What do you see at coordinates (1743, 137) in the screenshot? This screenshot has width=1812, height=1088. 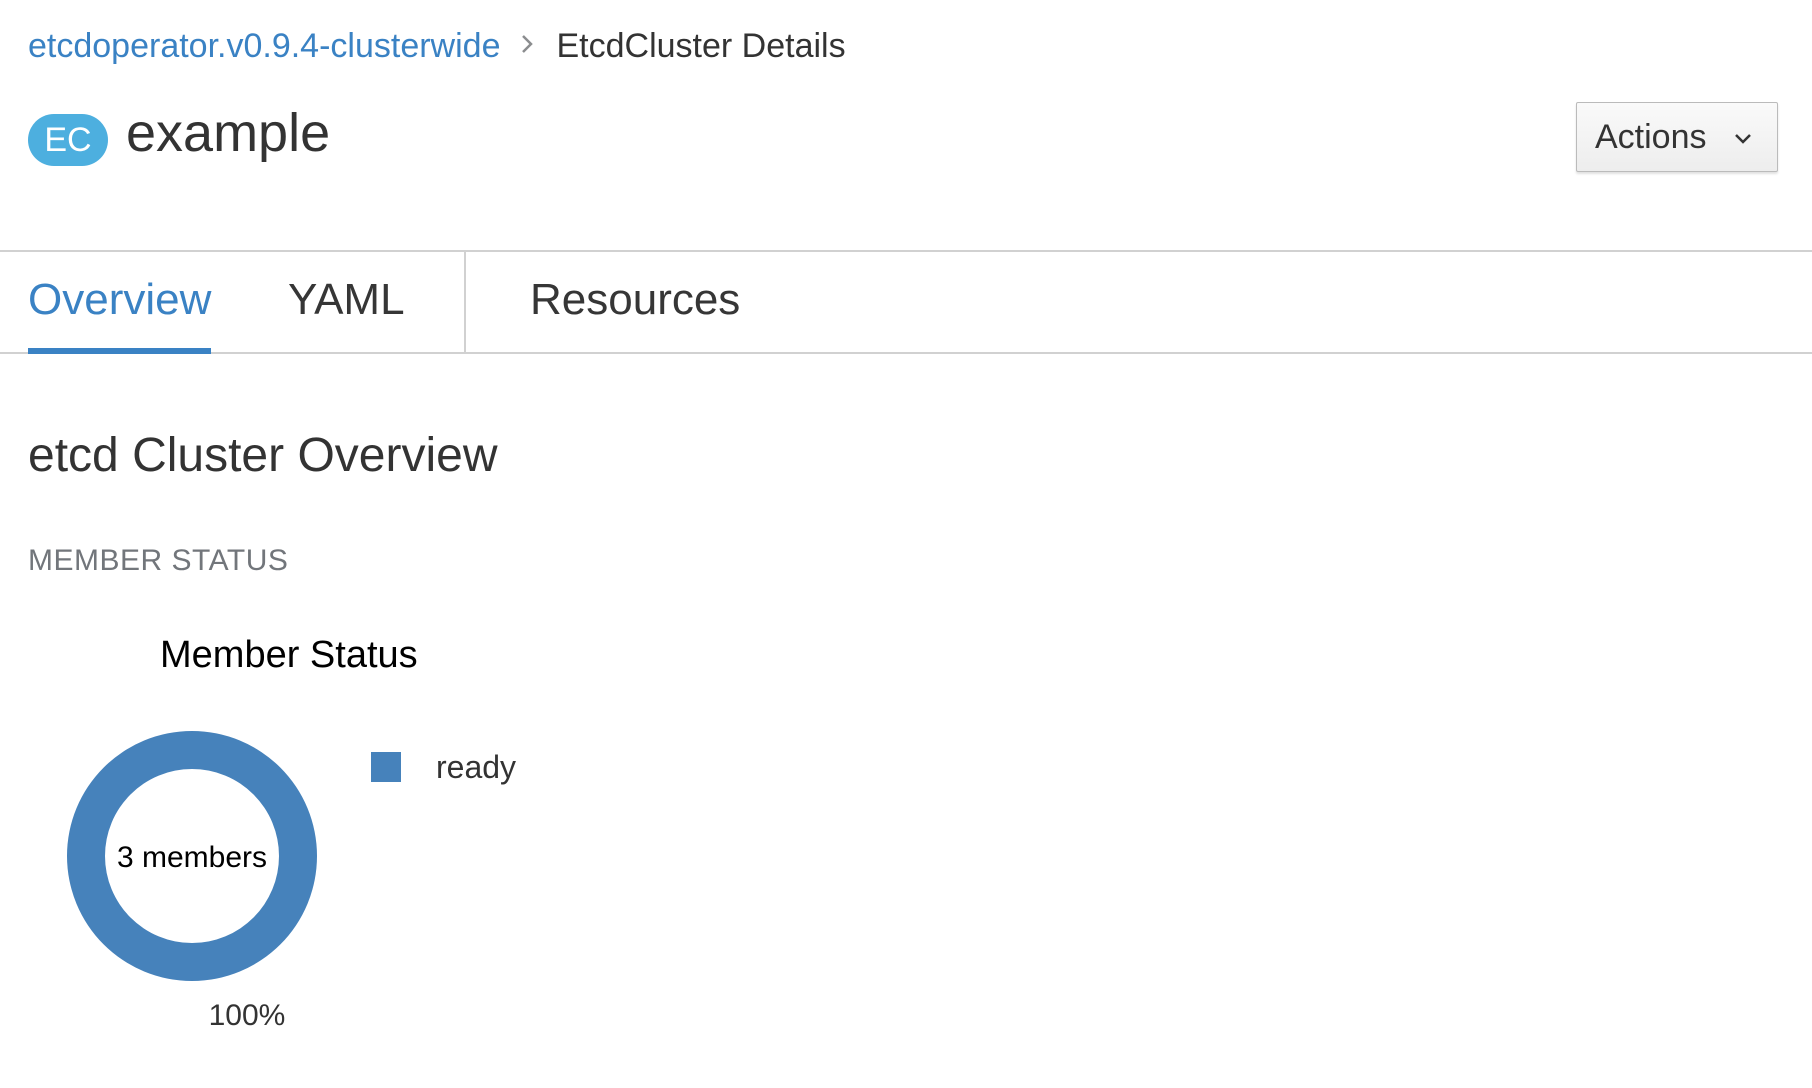 I see `chevron-down-icon` at bounding box center [1743, 137].